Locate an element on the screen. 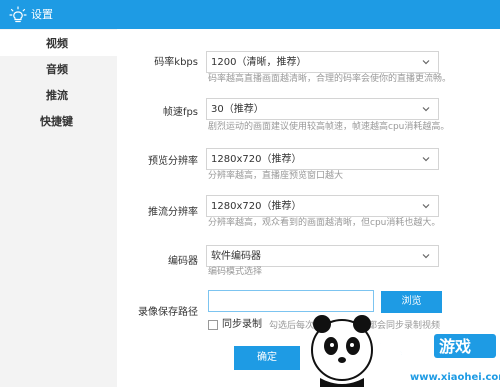  sidebar-item-label: 快捷键 is located at coordinates (56, 121).